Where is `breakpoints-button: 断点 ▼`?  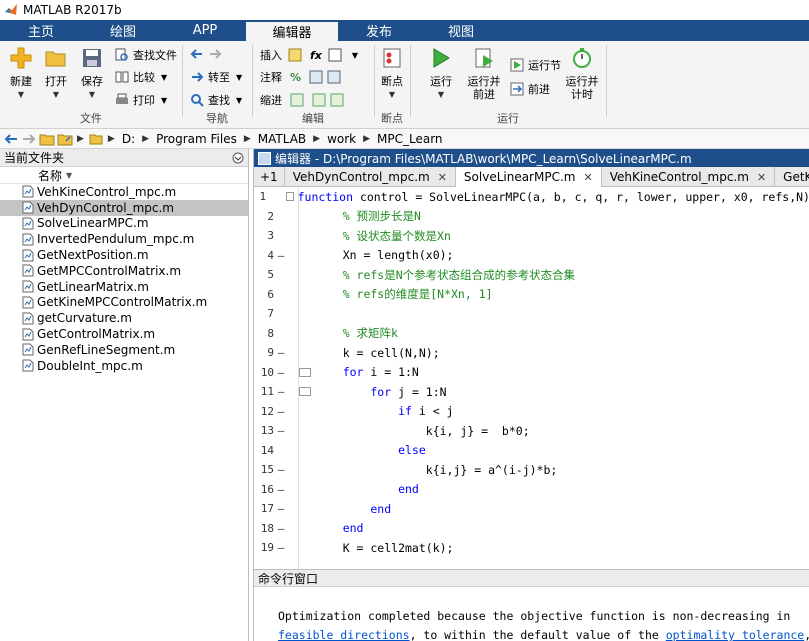 breakpoints-button: 断点 ▼ is located at coordinates (392, 74).